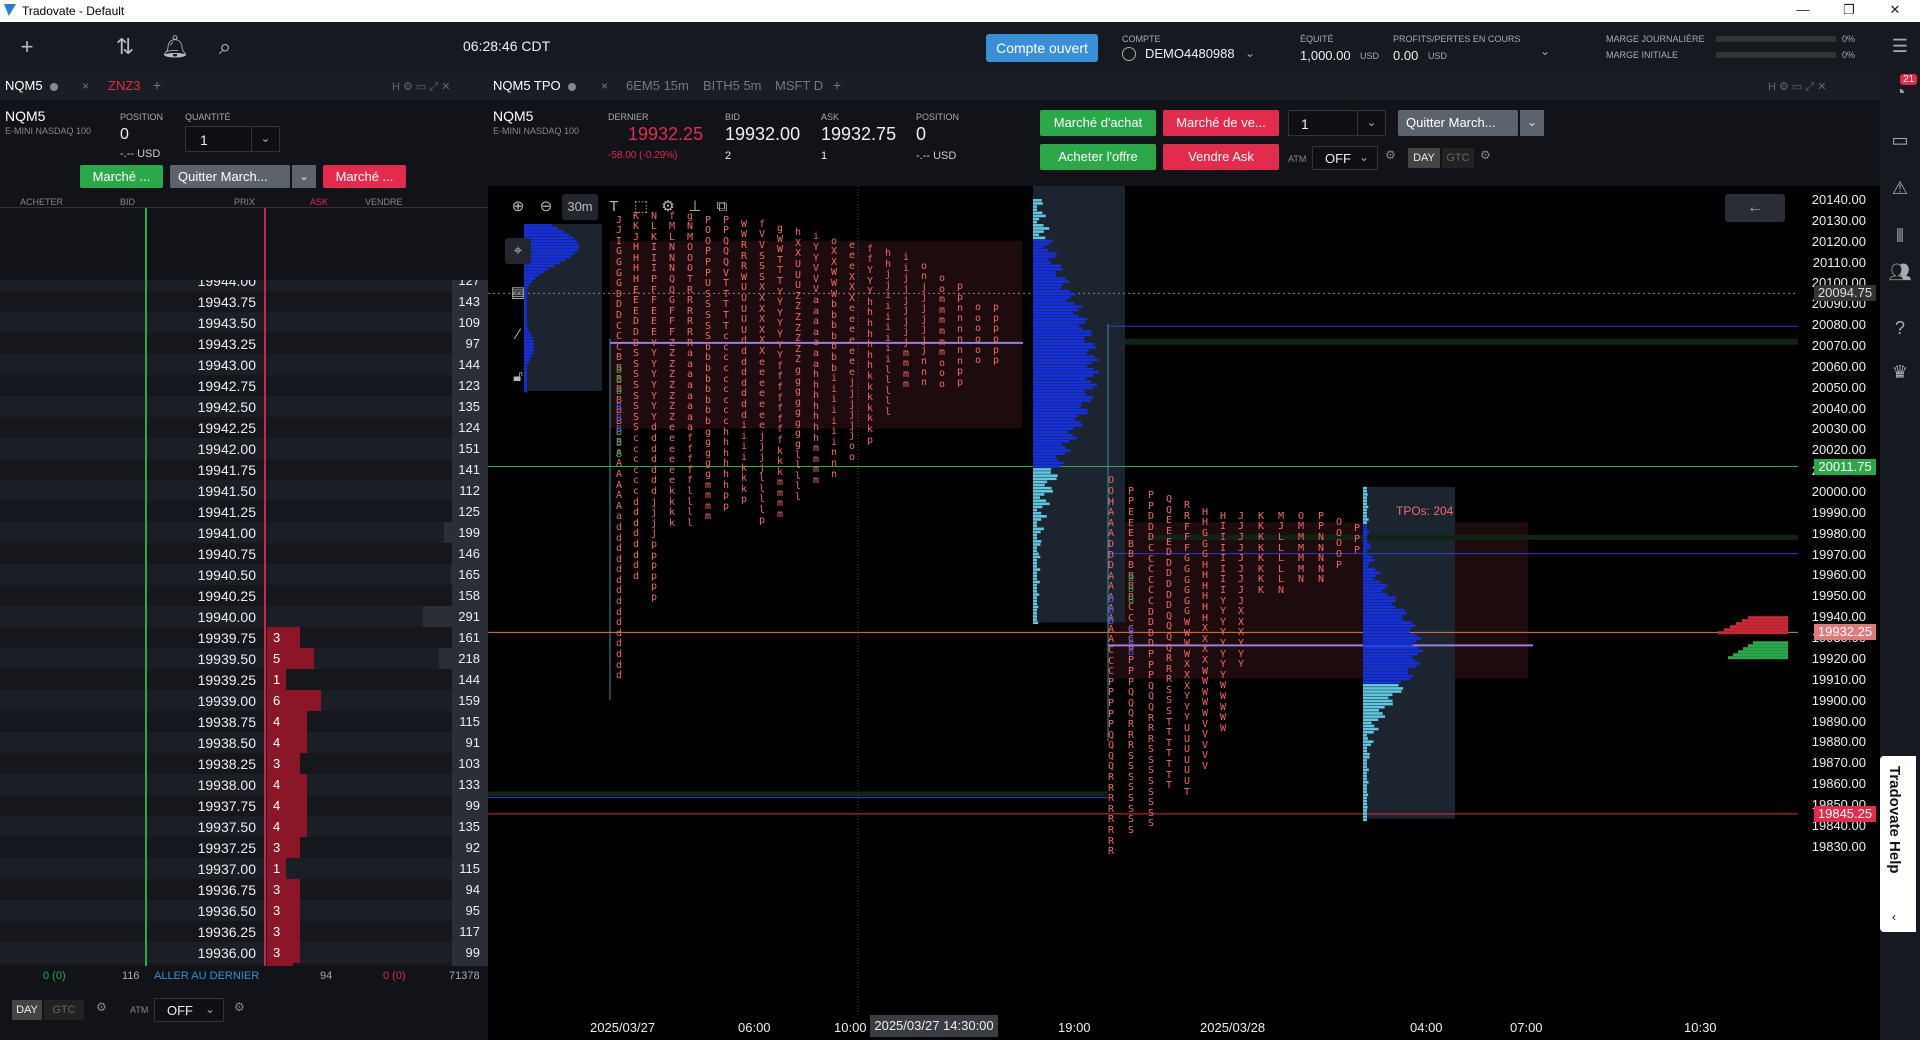 This screenshot has height=1040, width=1920. Describe the element at coordinates (1900, 374) in the screenshot. I see `trophy-icon: ♛` at that location.